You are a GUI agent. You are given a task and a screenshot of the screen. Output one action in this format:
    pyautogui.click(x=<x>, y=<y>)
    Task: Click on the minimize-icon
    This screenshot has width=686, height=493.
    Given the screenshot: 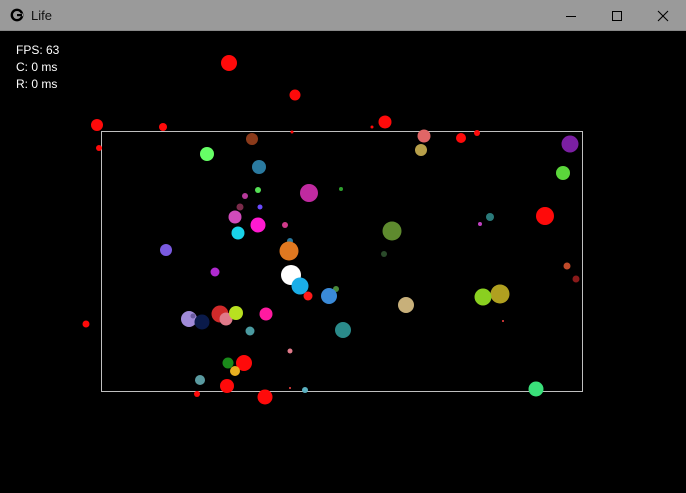 What is the action you would take?
    pyautogui.click(x=571, y=16)
    